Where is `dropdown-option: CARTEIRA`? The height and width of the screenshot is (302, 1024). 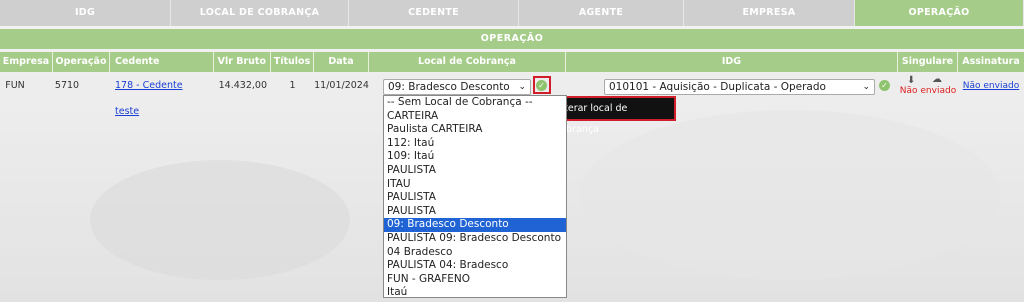
dropdown-option: CARTEIRA is located at coordinates (475, 117).